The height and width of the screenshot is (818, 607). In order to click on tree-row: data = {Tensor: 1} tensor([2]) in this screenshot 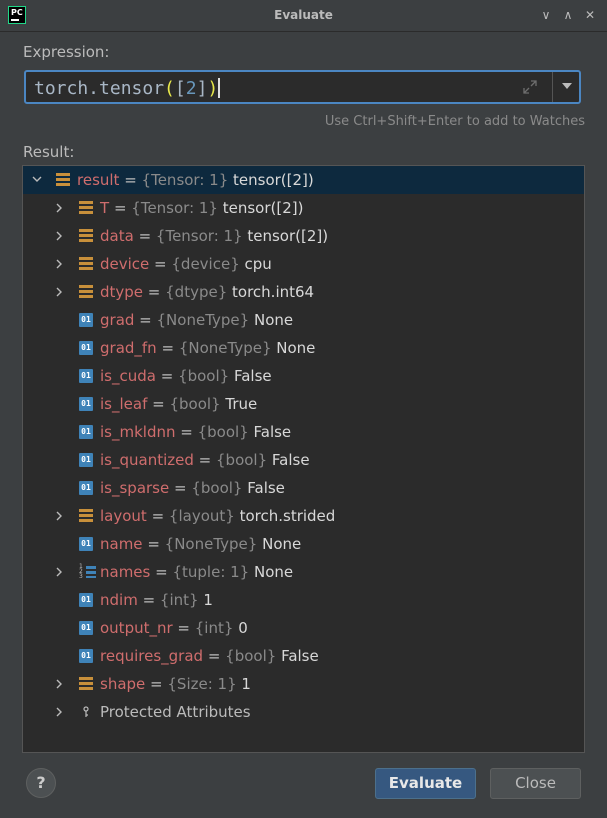, I will do `click(303, 236)`.